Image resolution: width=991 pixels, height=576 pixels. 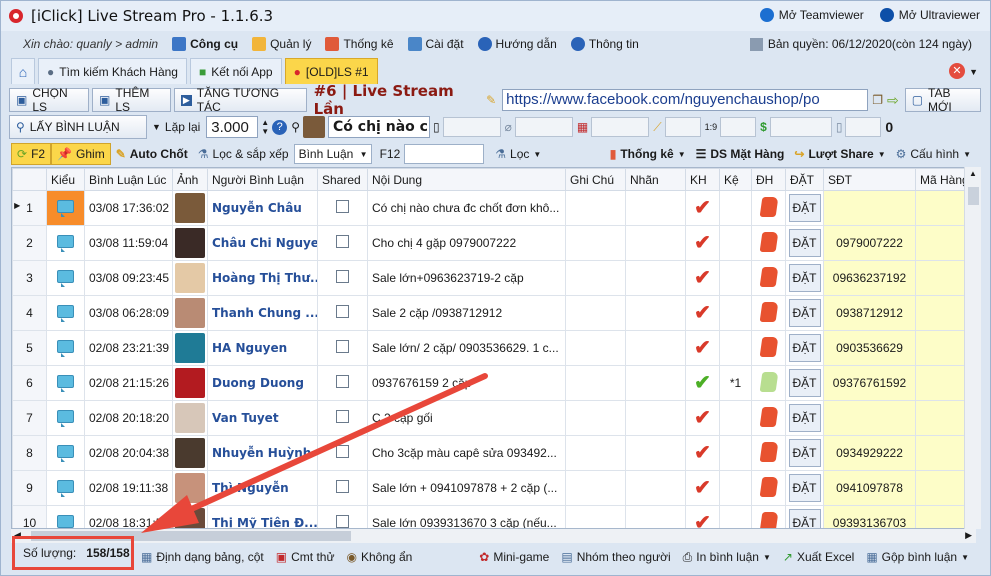 I want to click on search-icon: ⚲, so click(x=295, y=127).